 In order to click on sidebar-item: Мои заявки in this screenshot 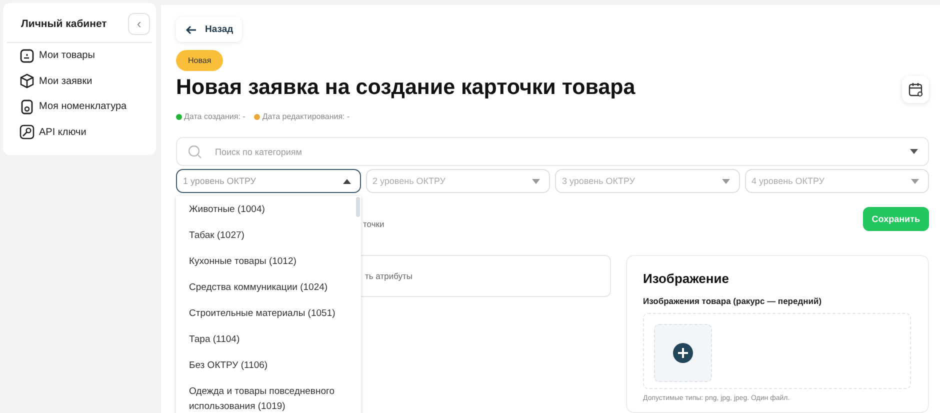, I will do `click(79, 81)`.